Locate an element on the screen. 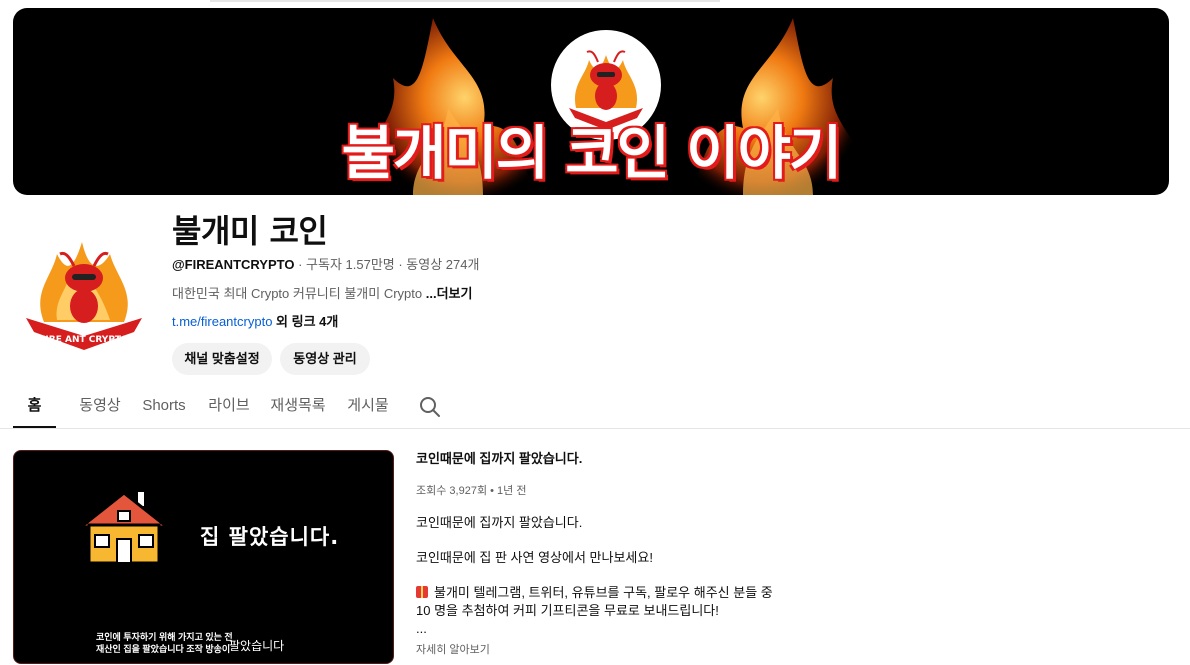  channel-description-text: 대한민국 최대 Crypto 커뮤니티 불개미 Crypto is located at coordinates (299, 293).